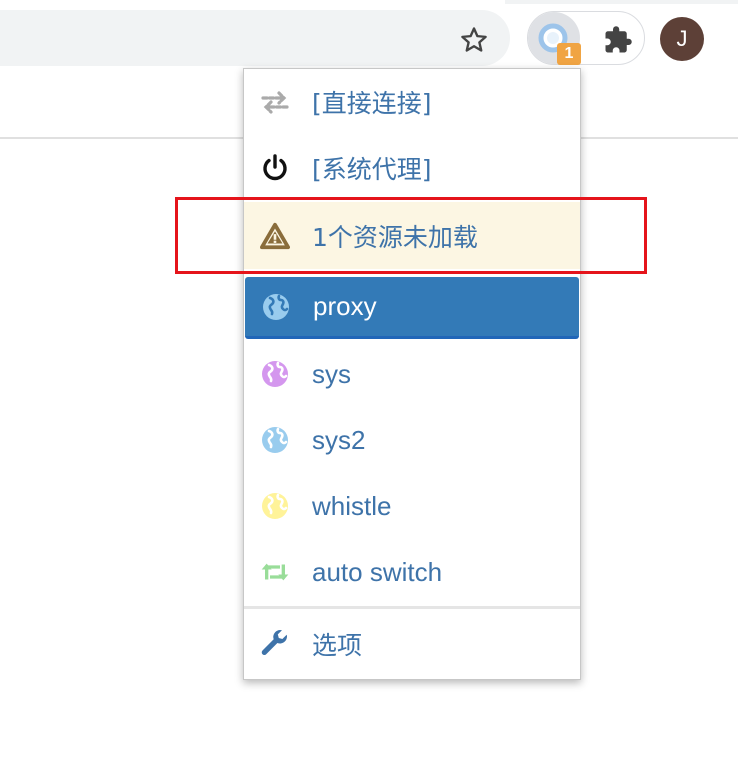  I want to click on menu-item-label: 选项, so click(337, 645).